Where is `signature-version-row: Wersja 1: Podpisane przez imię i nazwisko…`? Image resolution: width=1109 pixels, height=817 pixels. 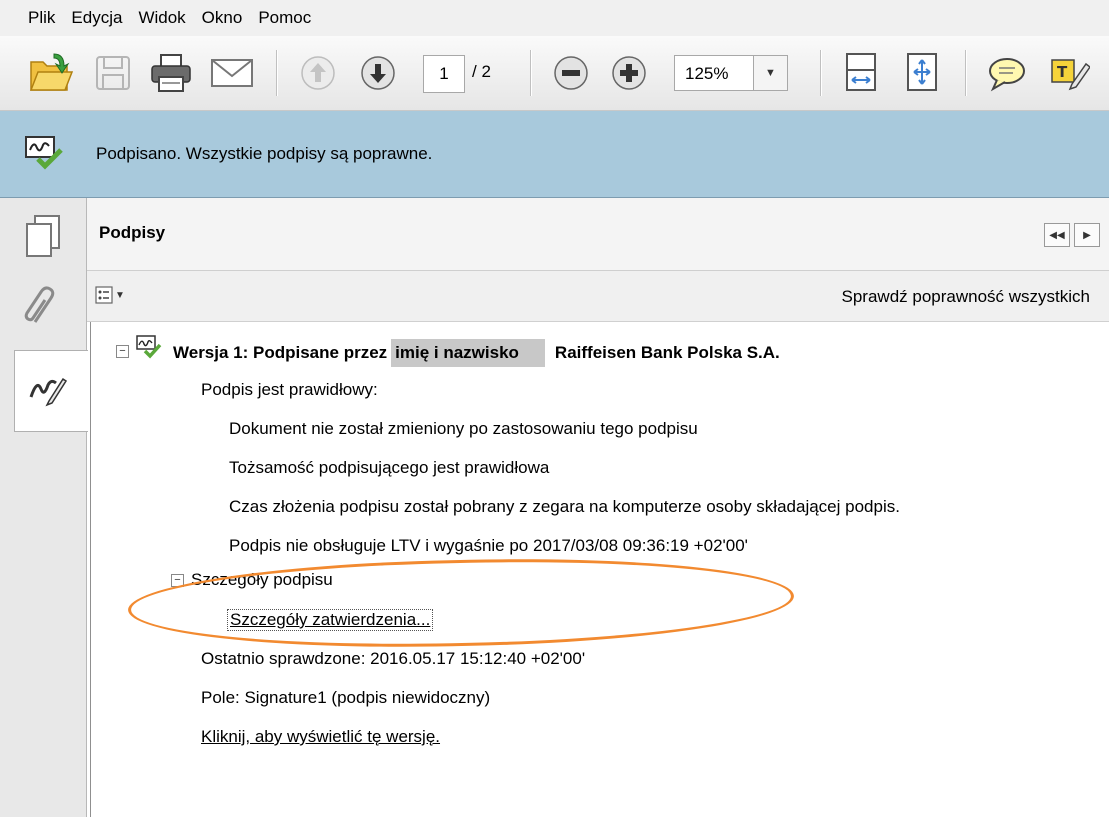 signature-version-row: Wersja 1: Podpisane przez imię i nazwisko… is located at coordinates (476, 353).